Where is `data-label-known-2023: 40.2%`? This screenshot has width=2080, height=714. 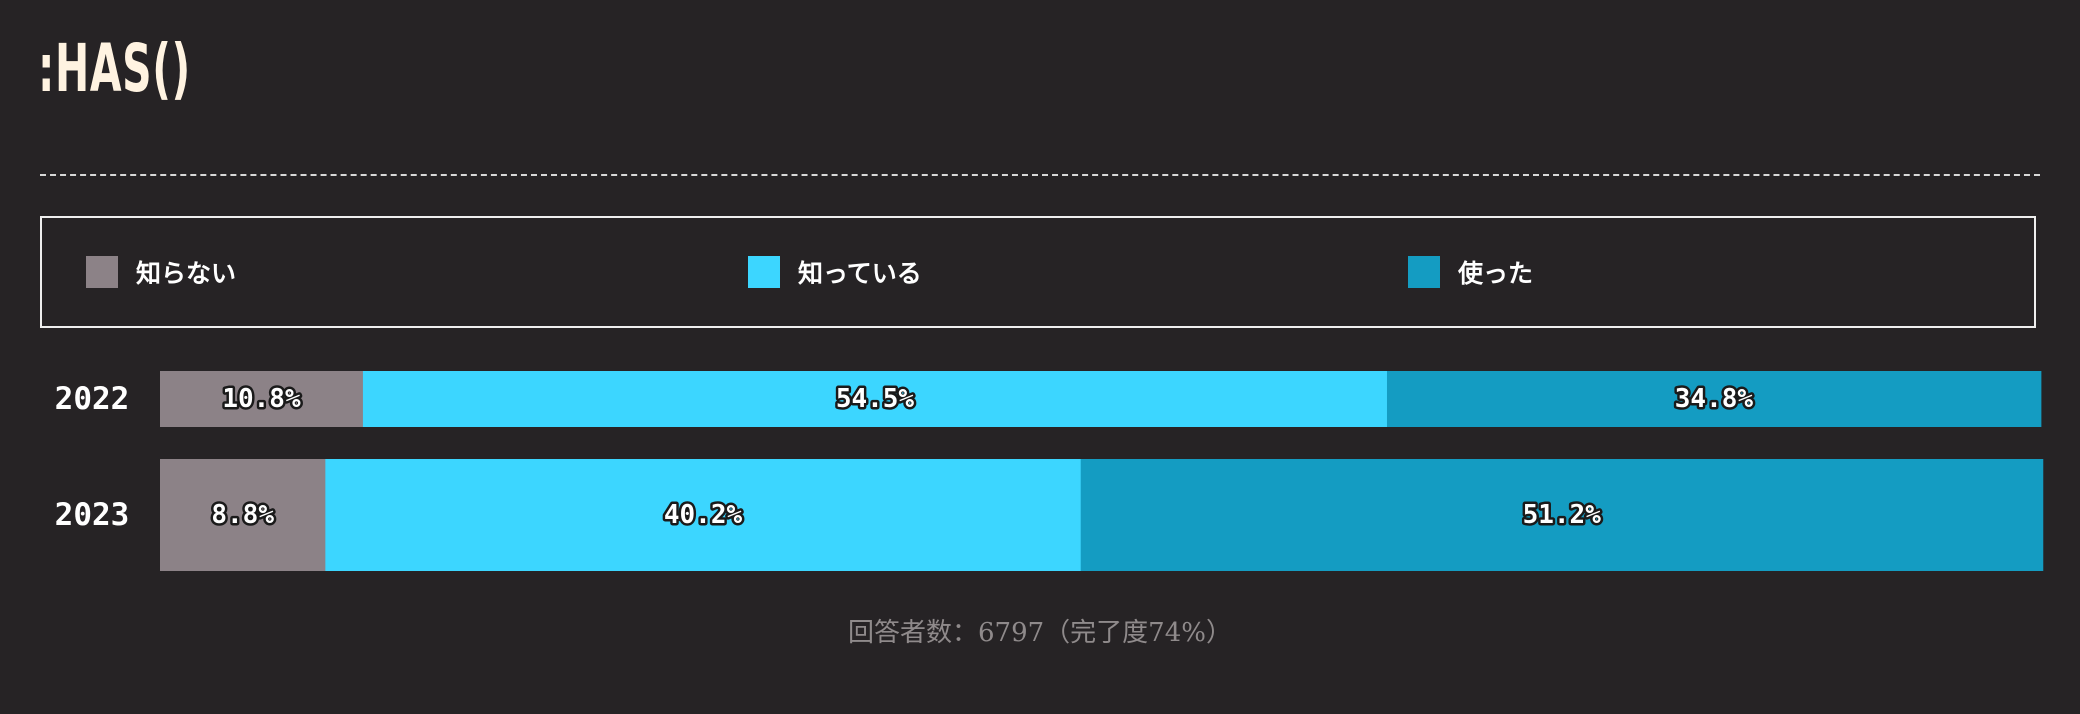
data-label-known-2023: 40.2% is located at coordinates (703, 515).